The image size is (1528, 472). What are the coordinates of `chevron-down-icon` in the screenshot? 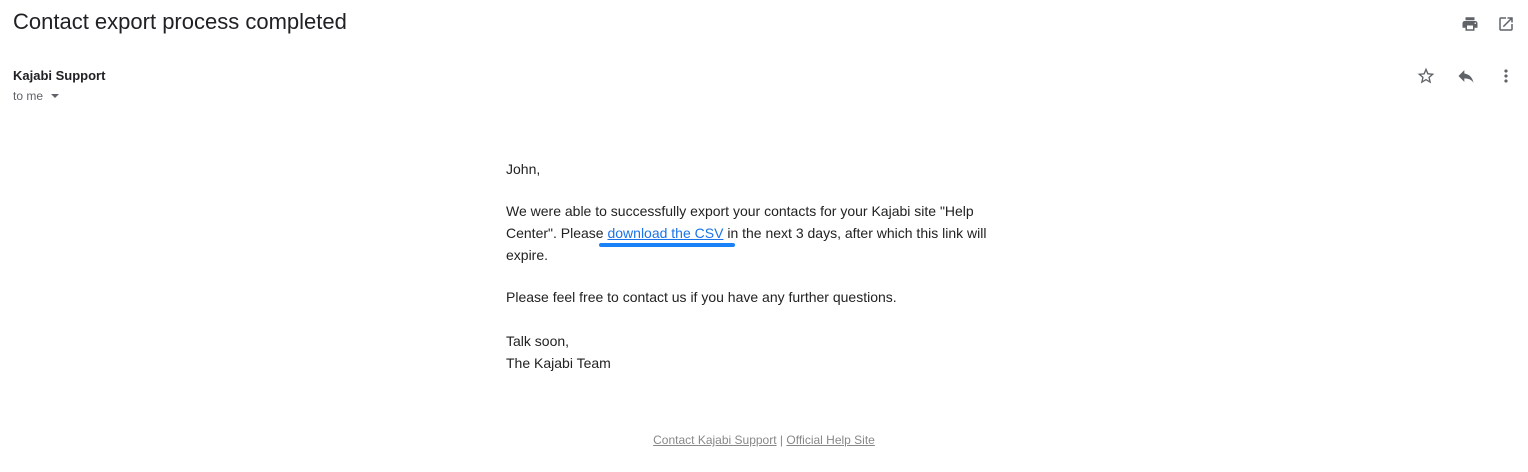 It's located at (55, 96).